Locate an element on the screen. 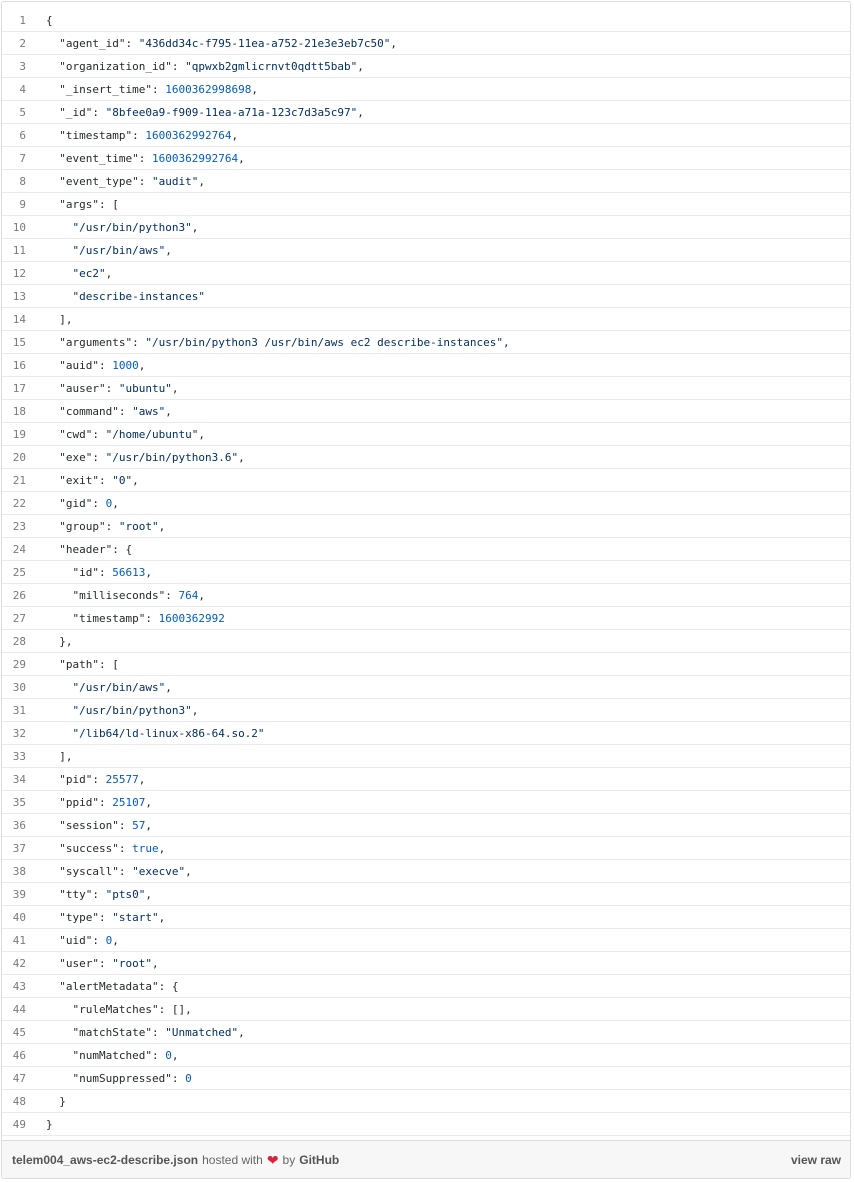 This screenshot has width=854, height=1182. line-number: 9 is located at coordinates (14, 204).